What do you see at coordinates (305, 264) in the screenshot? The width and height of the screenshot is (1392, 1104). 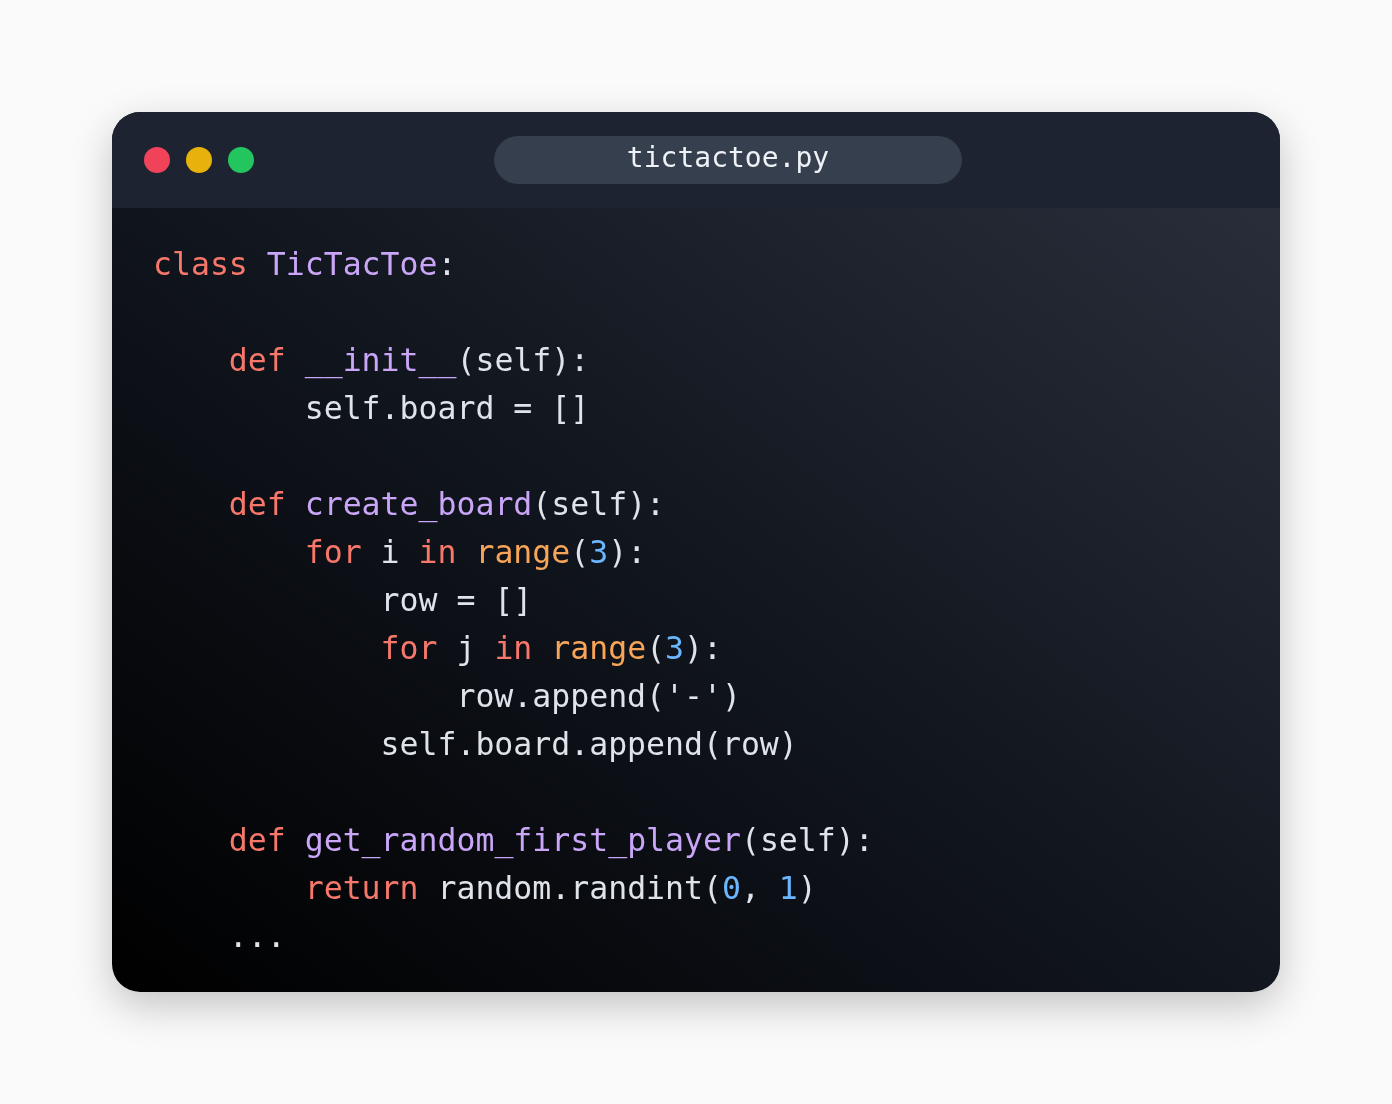 I see `code-line: class TicTacToe:` at bounding box center [305, 264].